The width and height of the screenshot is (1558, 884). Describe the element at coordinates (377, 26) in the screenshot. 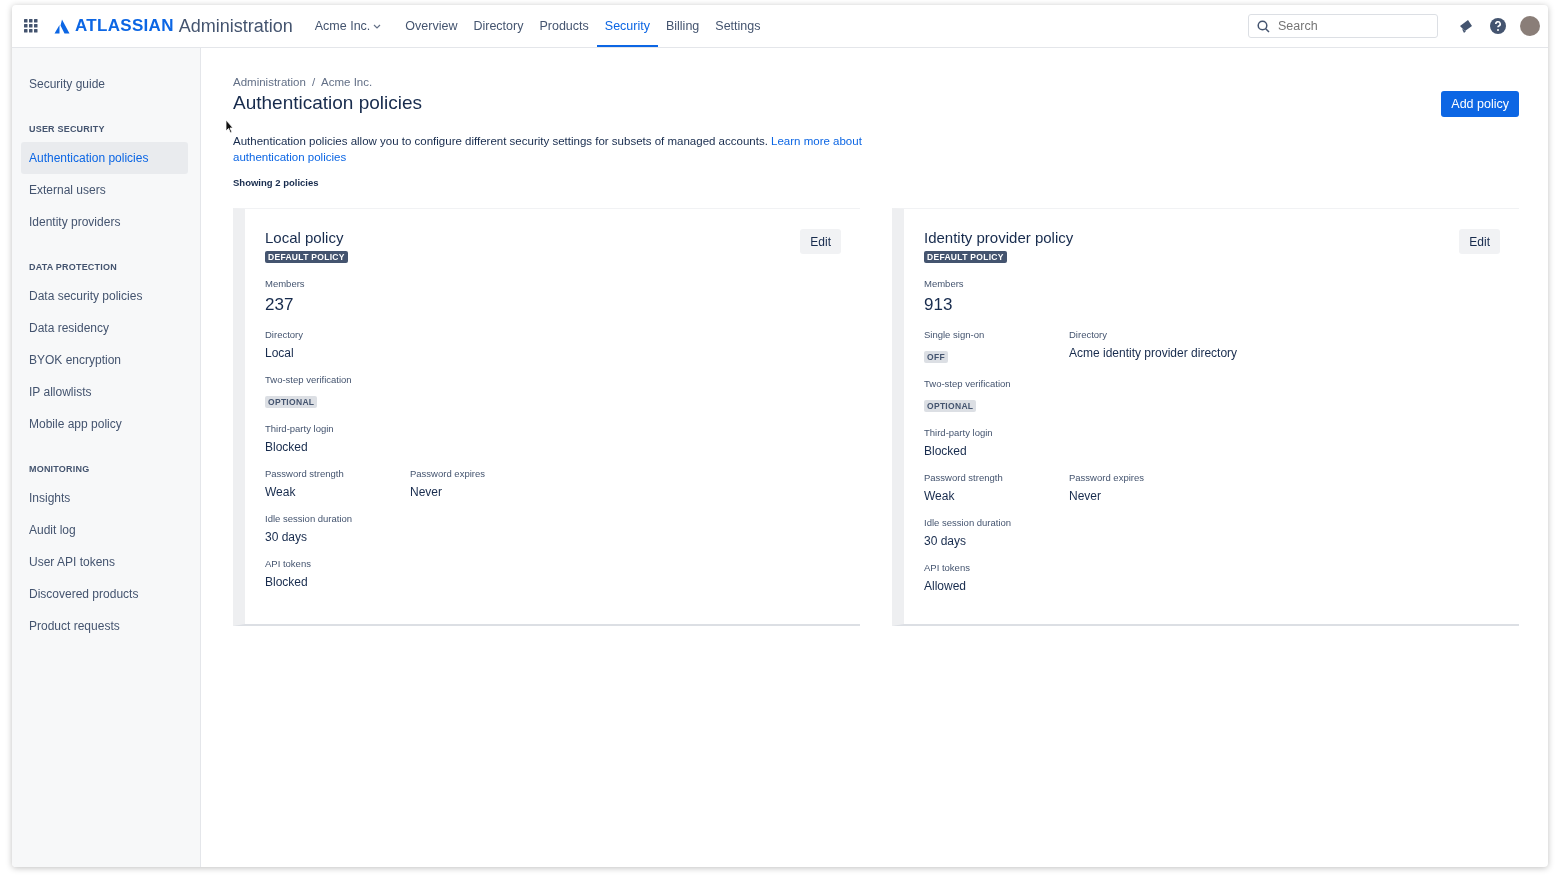

I see `chevron-down-icon` at that location.